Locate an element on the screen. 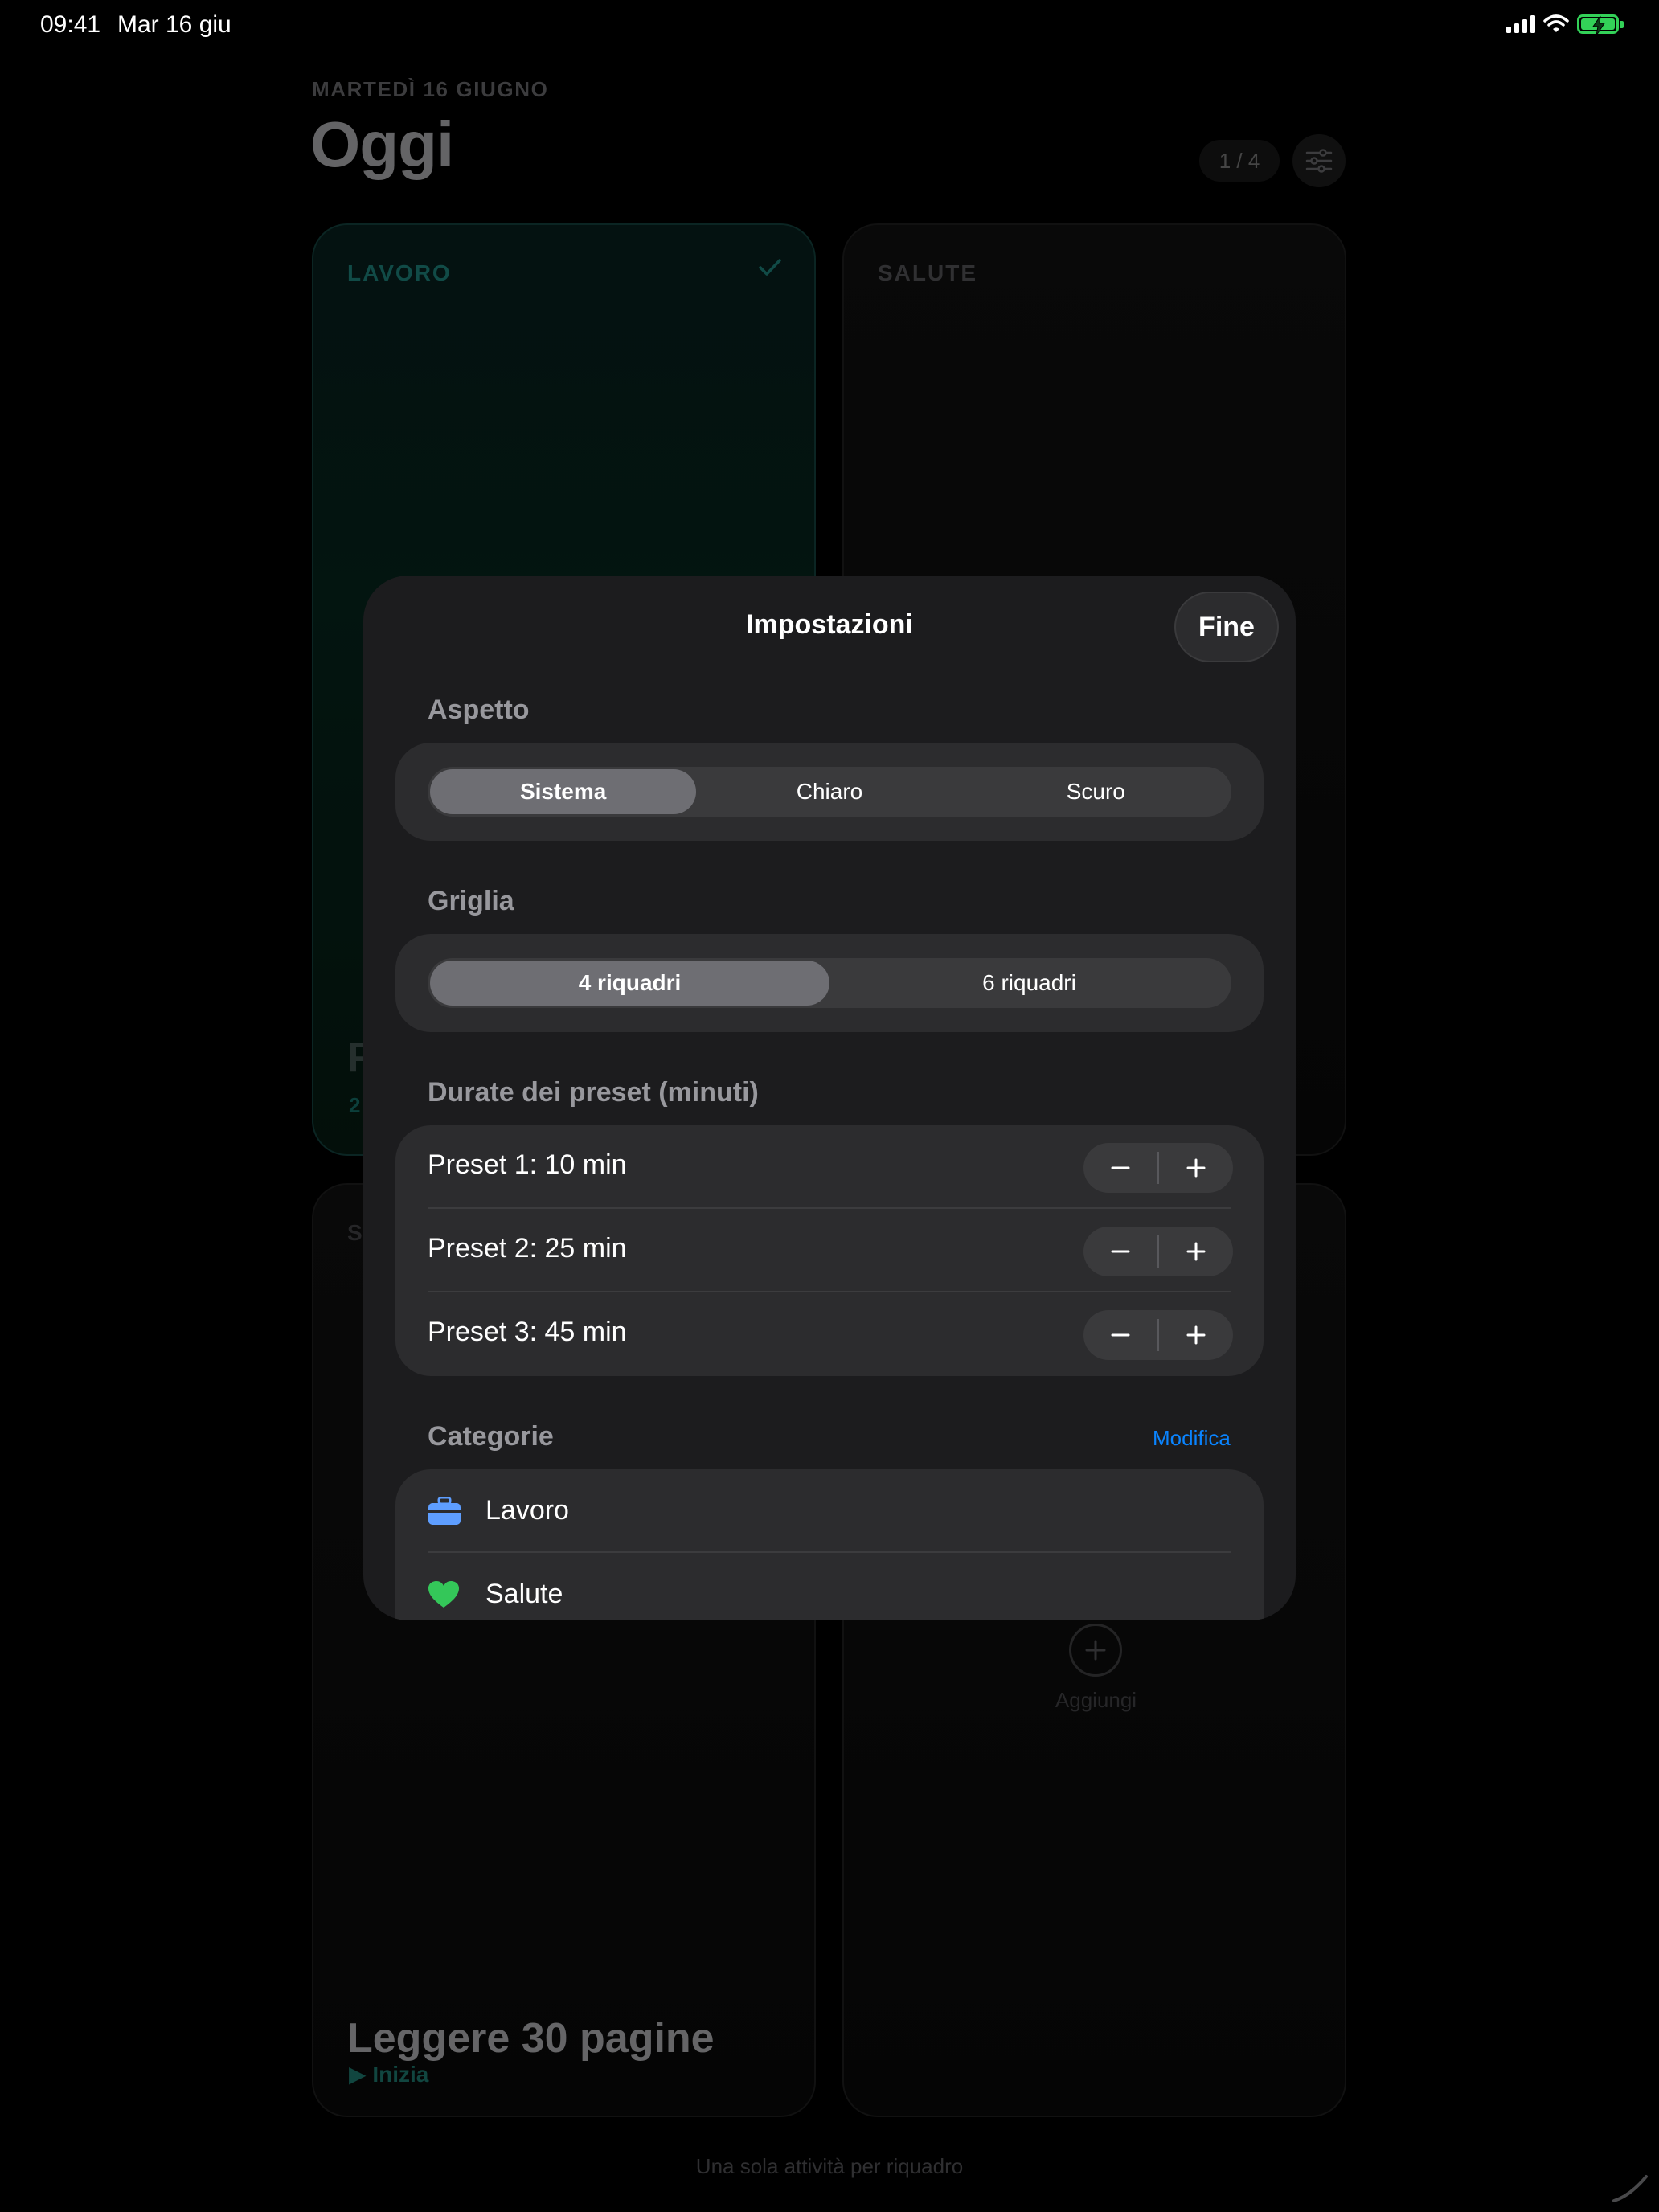 The height and width of the screenshot is (2212, 1659). segment-scuro: Scuro is located at coordinates (1096, 791).